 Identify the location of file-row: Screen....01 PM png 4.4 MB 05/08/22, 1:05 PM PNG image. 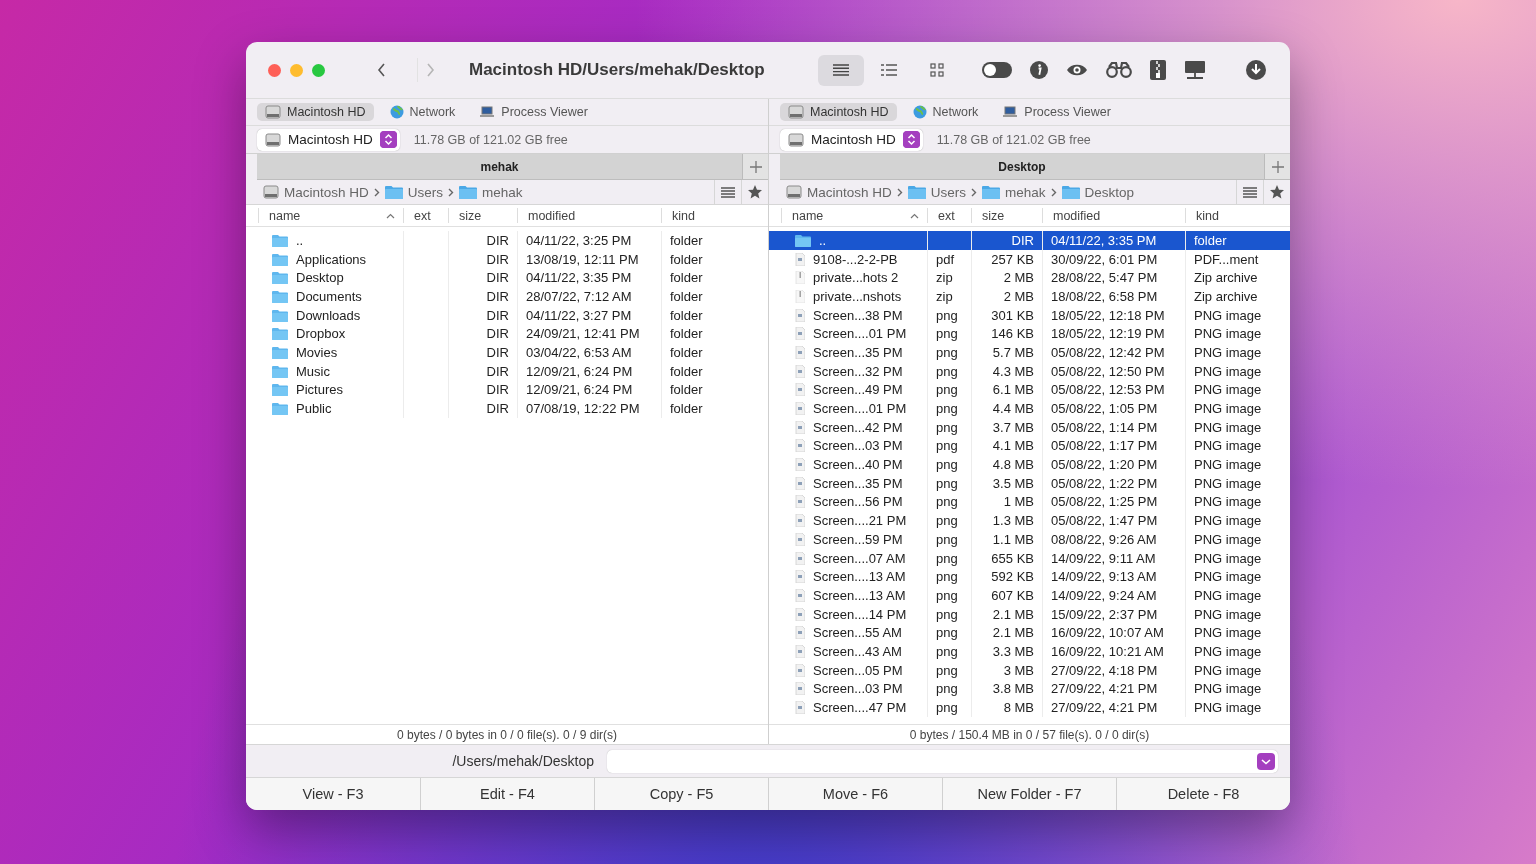
(1029, 408).